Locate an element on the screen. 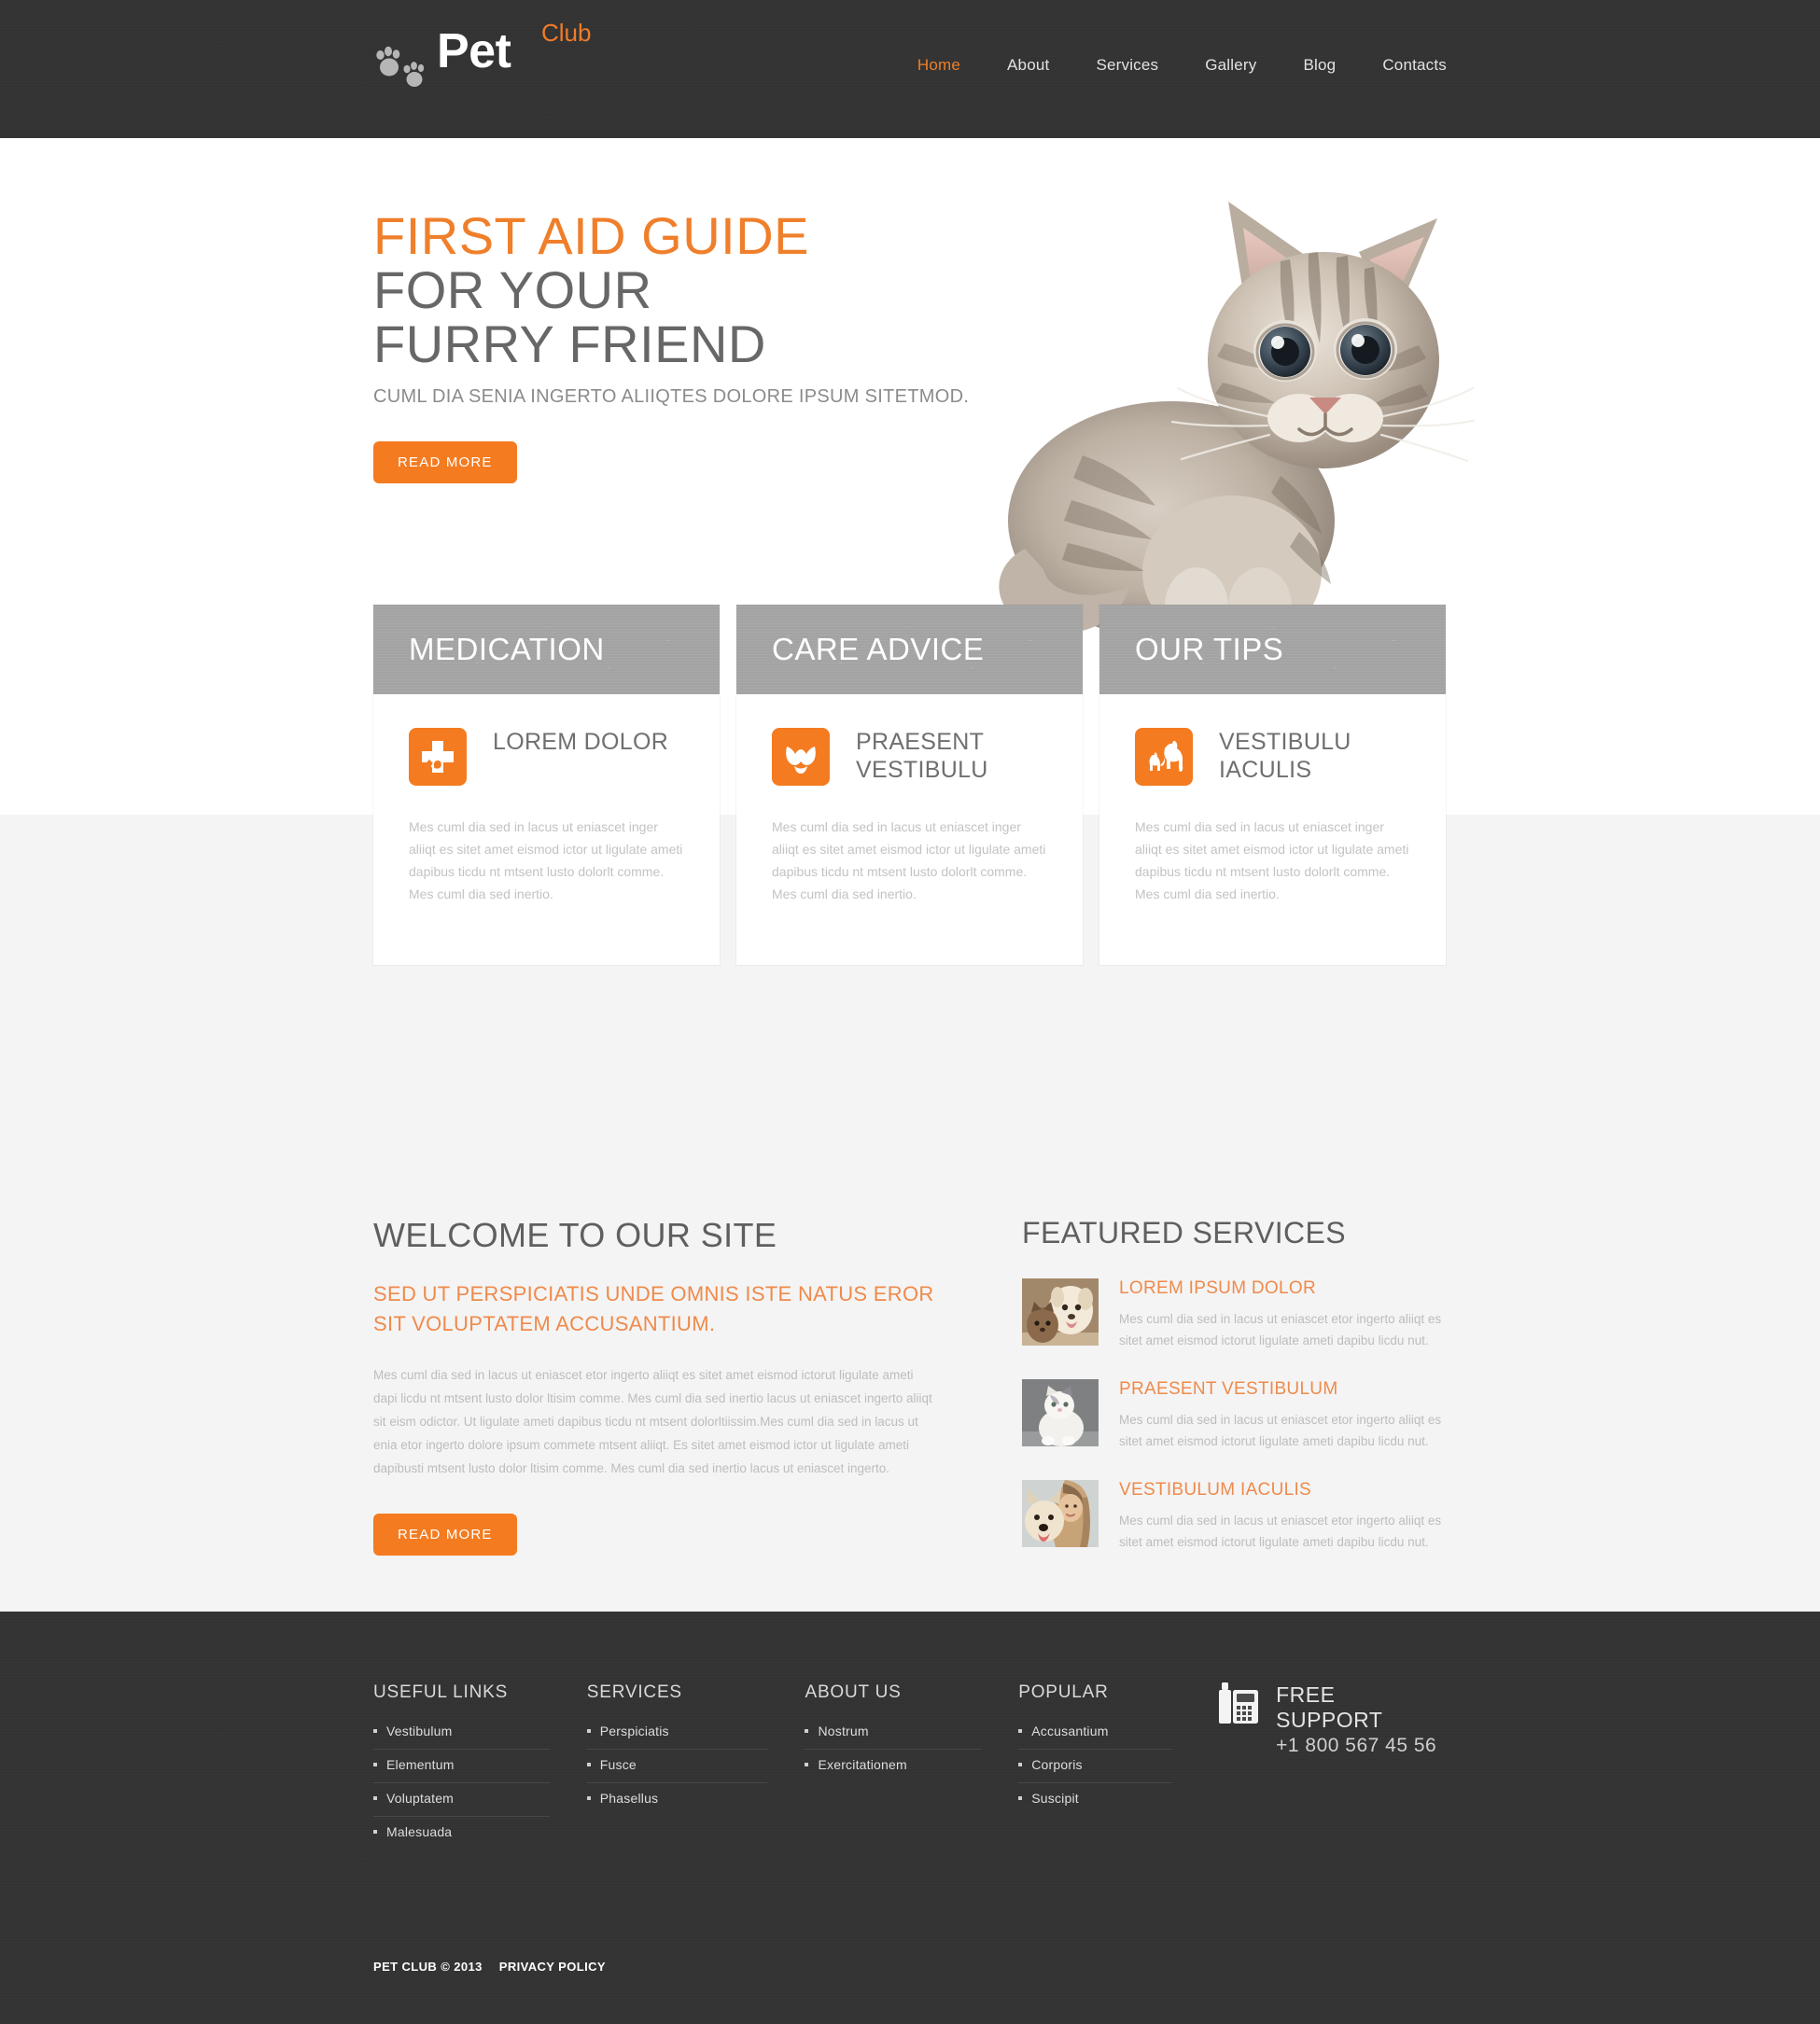  nav-item-contacts: Contacts is located at coordinates (1414, 65).